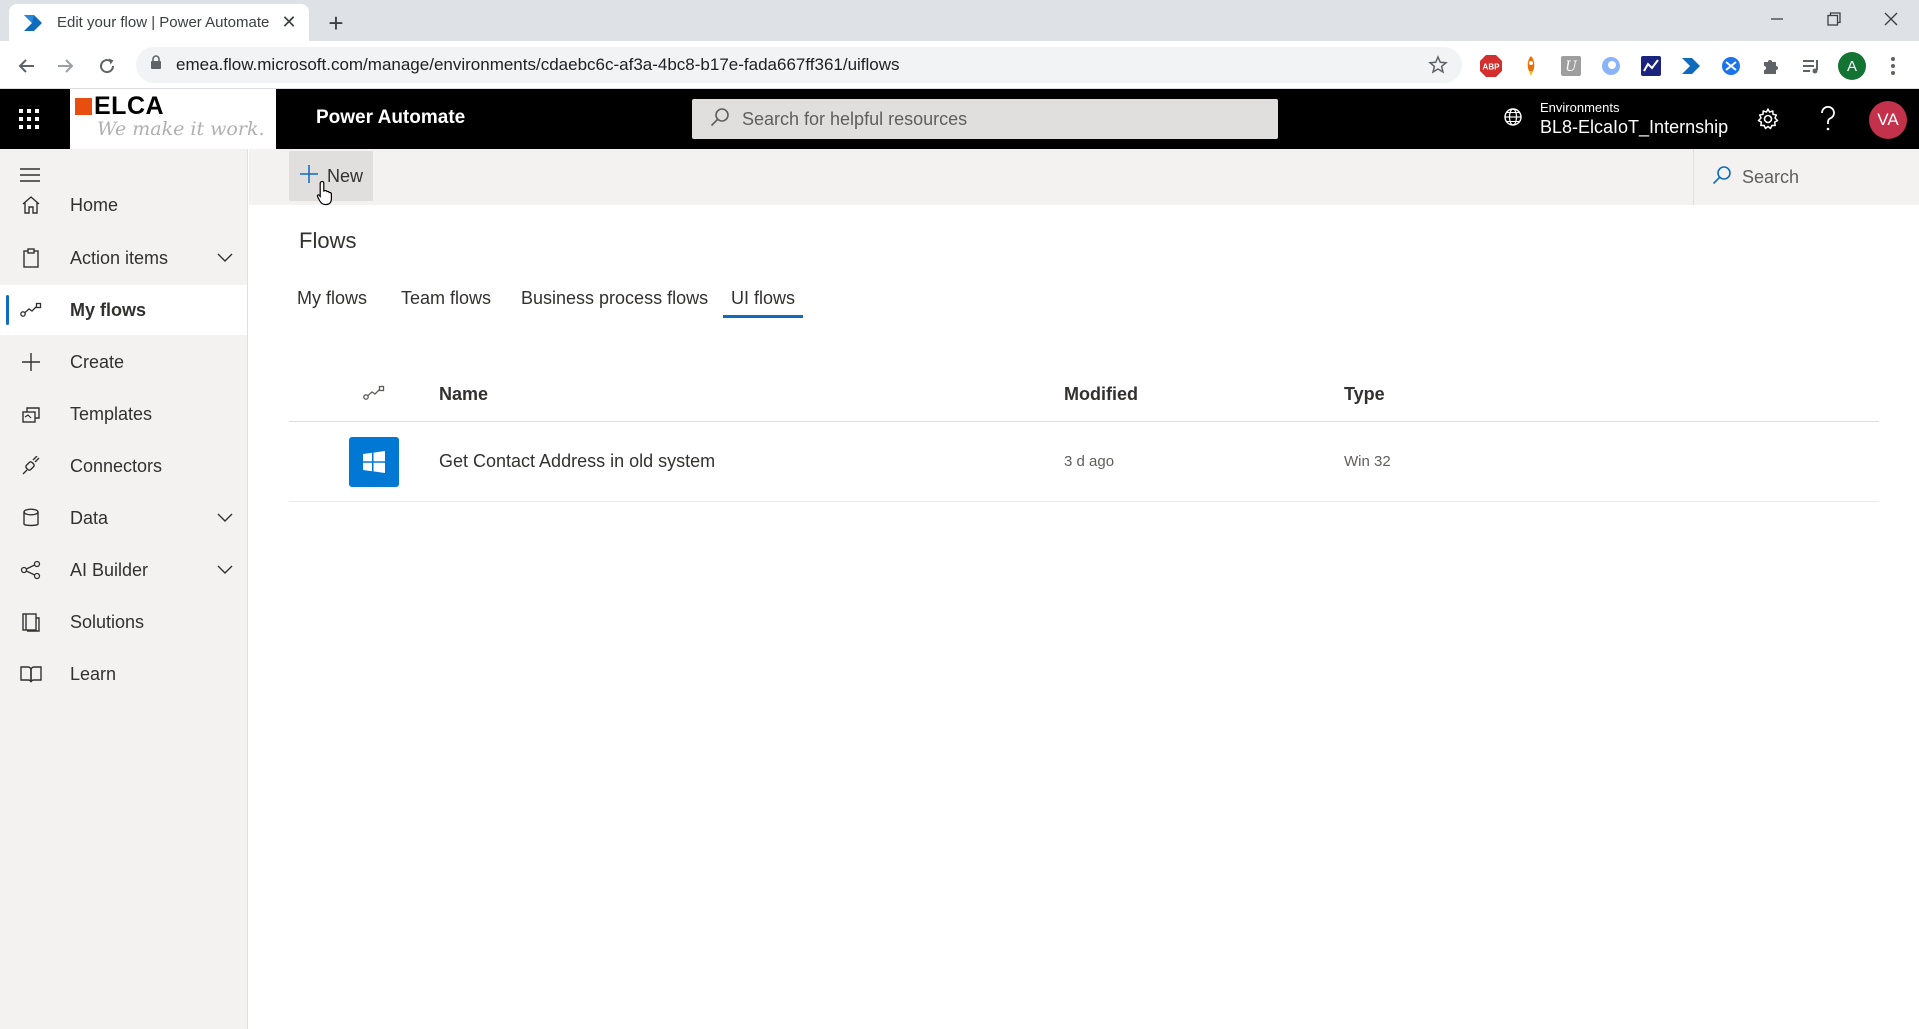  Describe the element at coordinates (31, 414) in the screenshot. I see `templates-icon` at that location.